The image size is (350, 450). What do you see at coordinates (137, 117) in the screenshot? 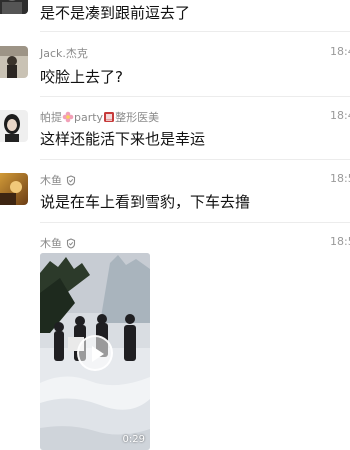
I see `sender-name-part: 整形医美` at bounding box center [137, 117].